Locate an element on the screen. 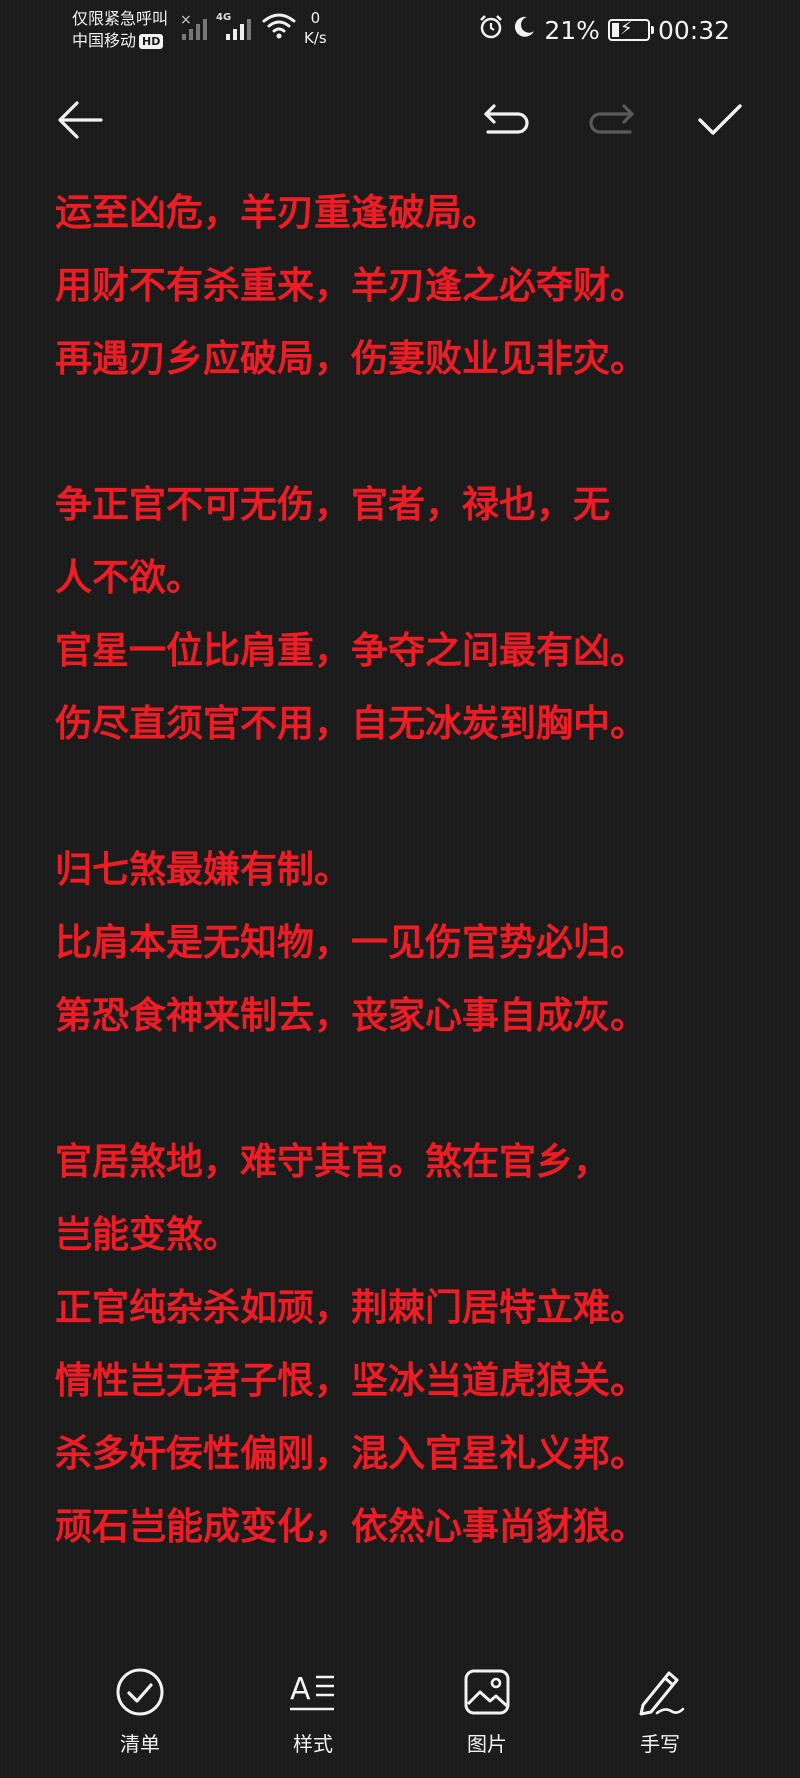  arrow-left-icon is located at coordinates (80, 120).